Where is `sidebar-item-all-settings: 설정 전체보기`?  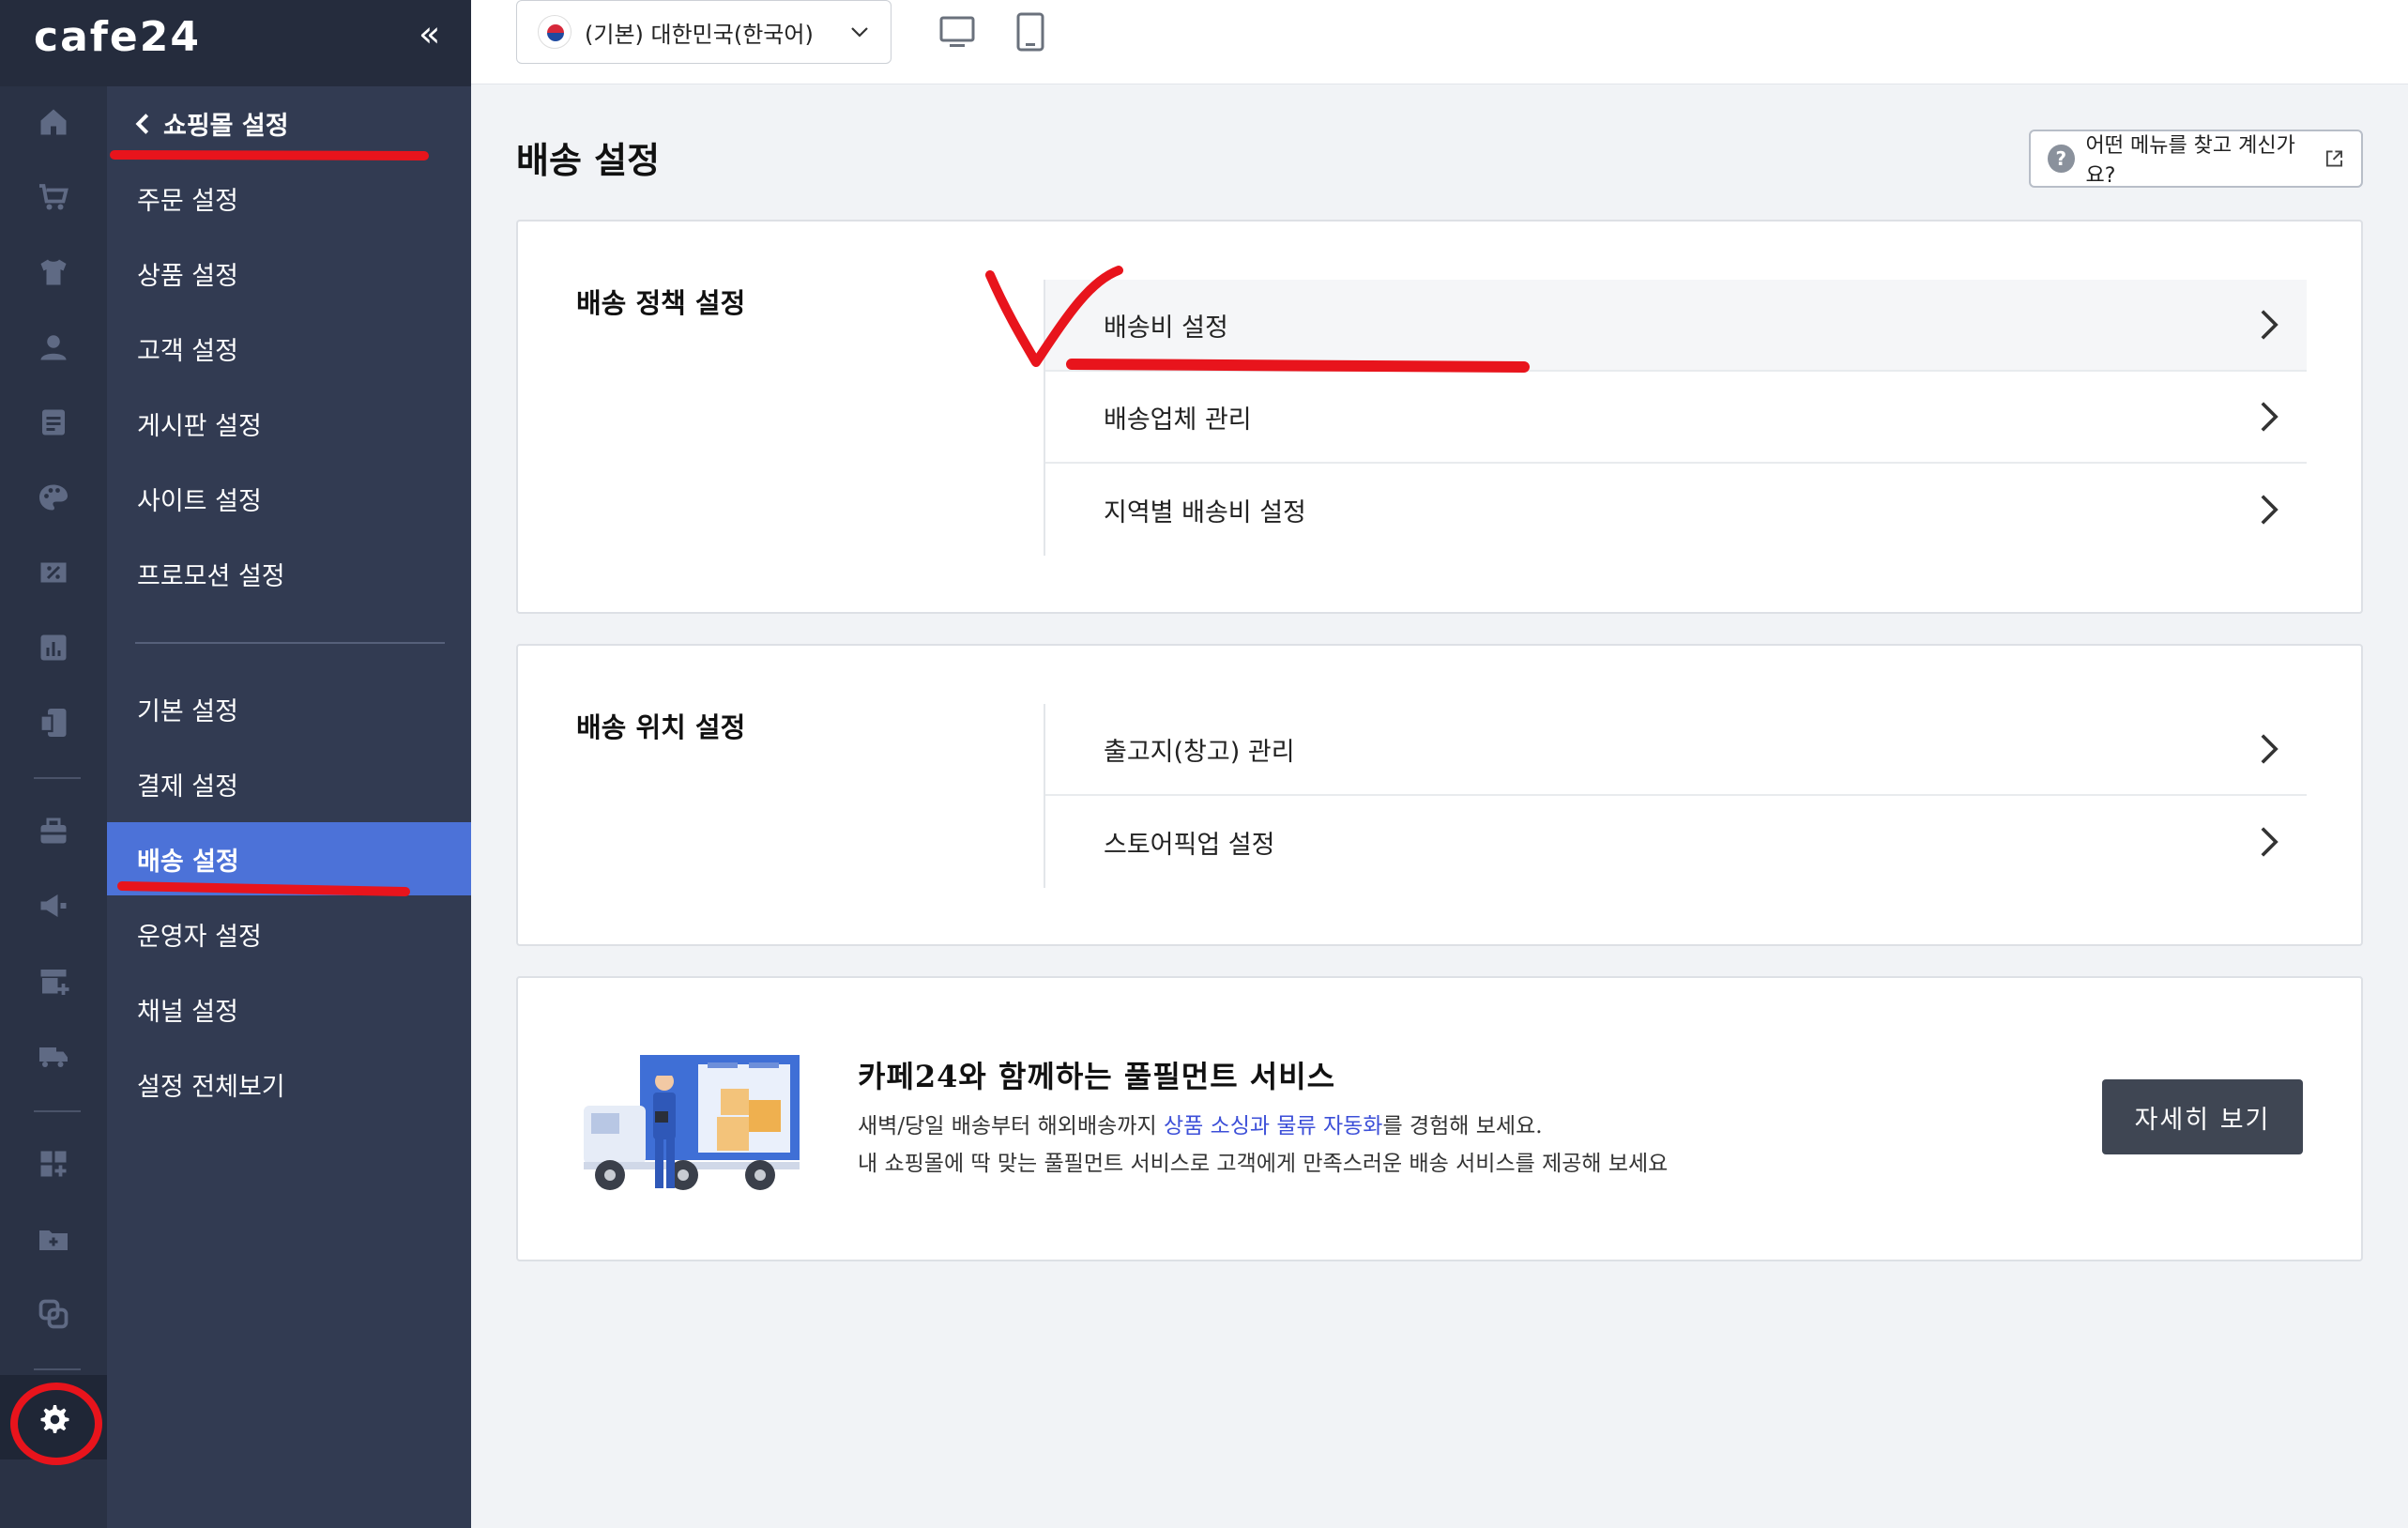
sidebar-item-all-settings: 설정 전체보기 is located at coordinates (289, 1084).